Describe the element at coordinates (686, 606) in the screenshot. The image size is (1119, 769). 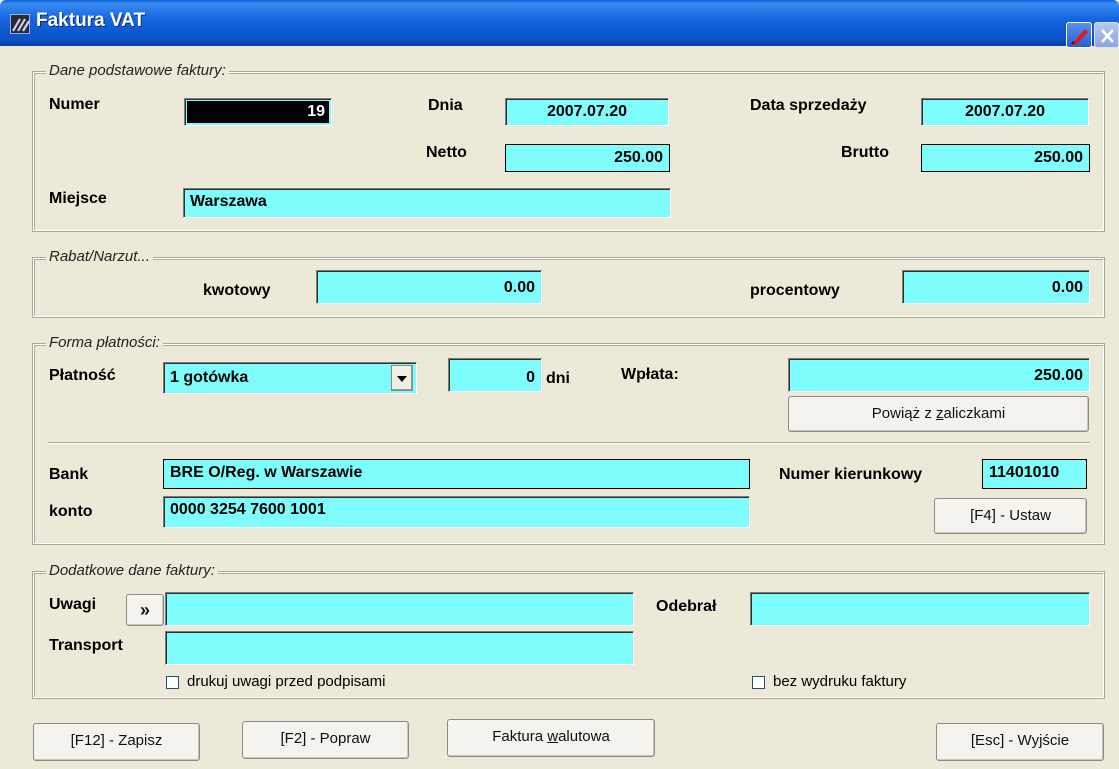
I see `odebral-label: Odebrał` at that location.